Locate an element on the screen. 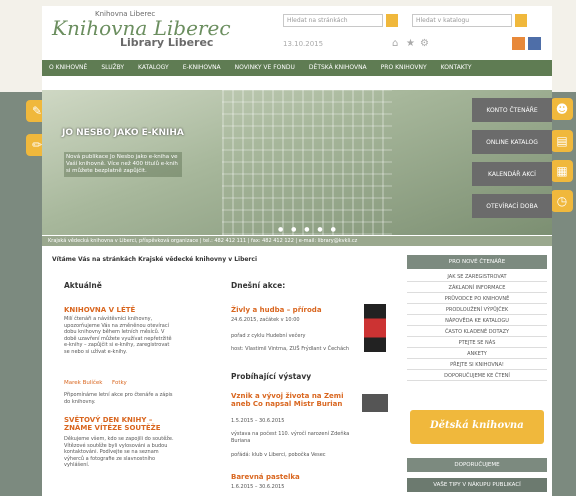  clock-icon: ◷ is located at coordinates (562, 201).